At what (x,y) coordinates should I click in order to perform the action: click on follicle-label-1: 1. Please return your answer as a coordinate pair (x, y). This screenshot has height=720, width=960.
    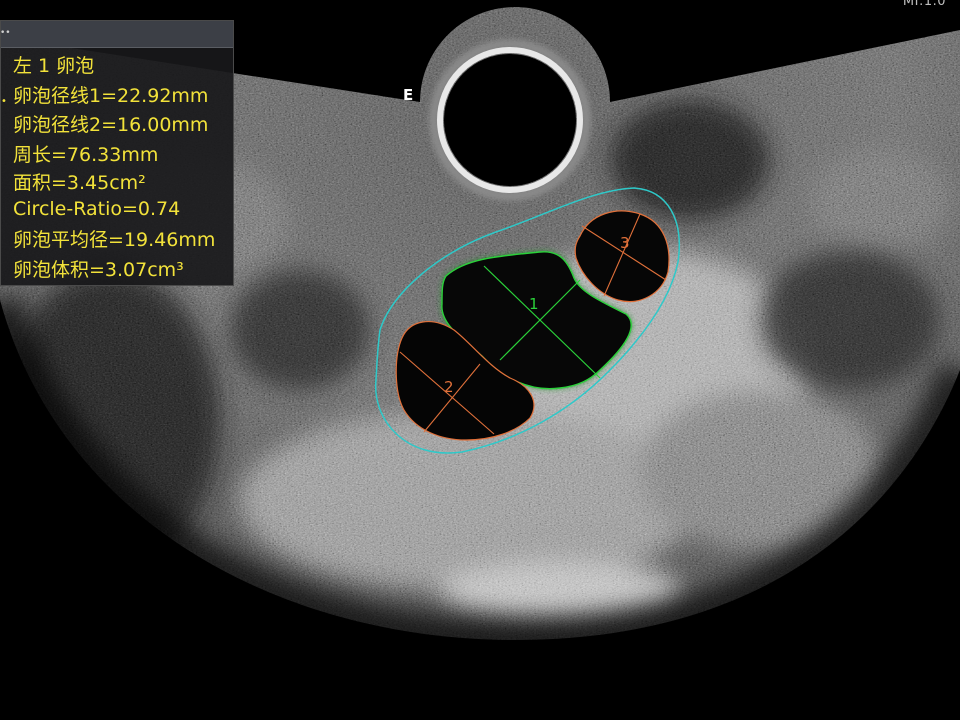
    Looking at the image, I should click on (534, 304).